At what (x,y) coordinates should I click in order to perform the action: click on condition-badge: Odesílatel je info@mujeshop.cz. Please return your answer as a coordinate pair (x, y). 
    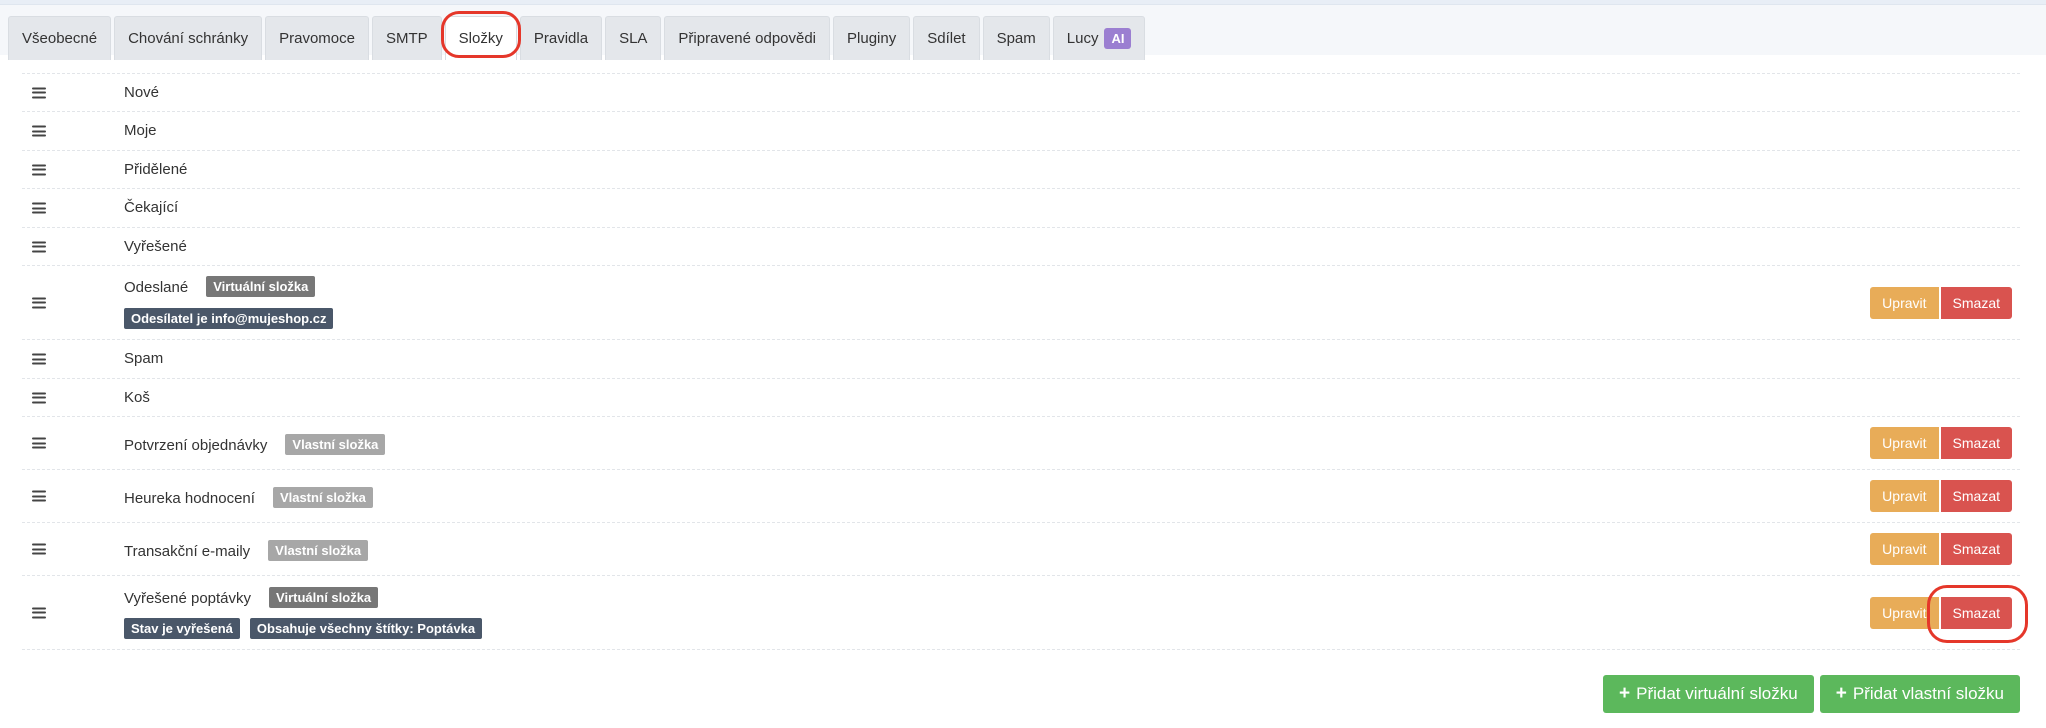
    Looking at the image, I should click on (229, 318).